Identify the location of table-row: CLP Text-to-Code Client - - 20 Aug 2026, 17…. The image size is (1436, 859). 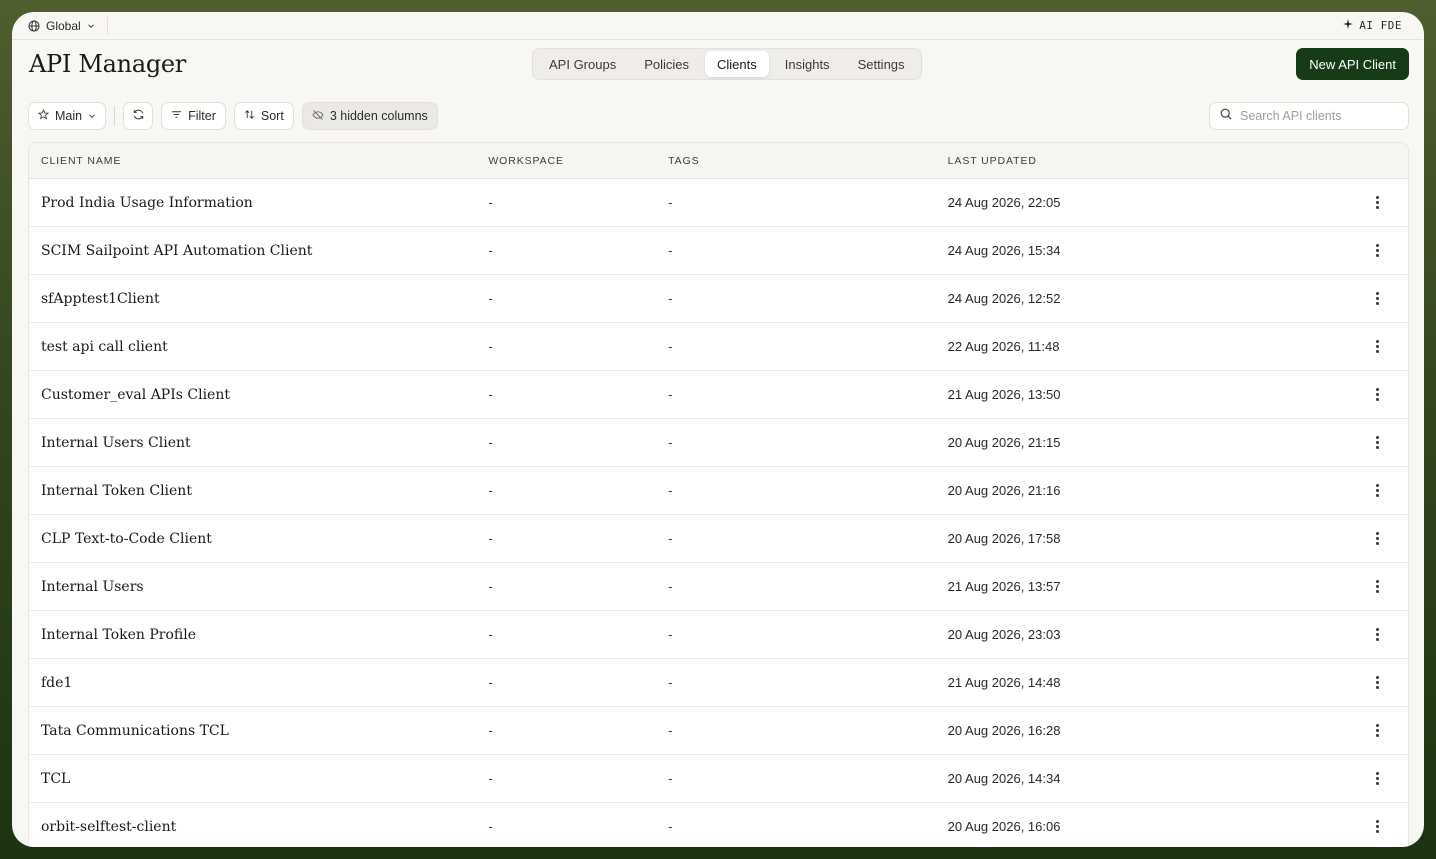
(718, 539).